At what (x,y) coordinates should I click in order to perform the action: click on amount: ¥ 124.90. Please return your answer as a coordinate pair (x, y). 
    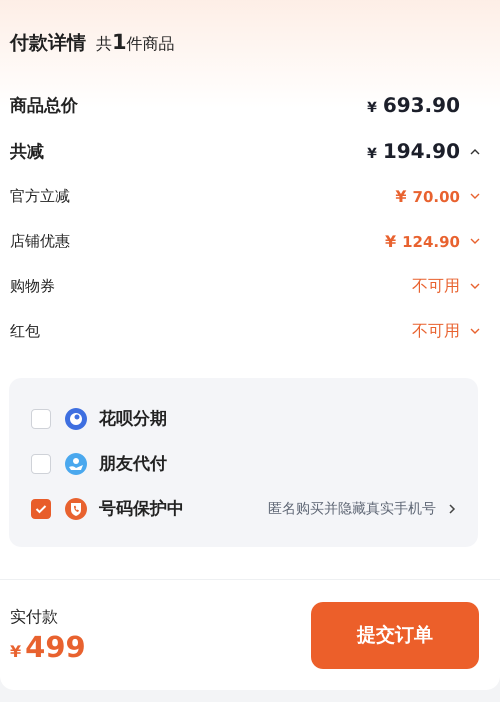
    Looking at the image, I should click on (422, 241).